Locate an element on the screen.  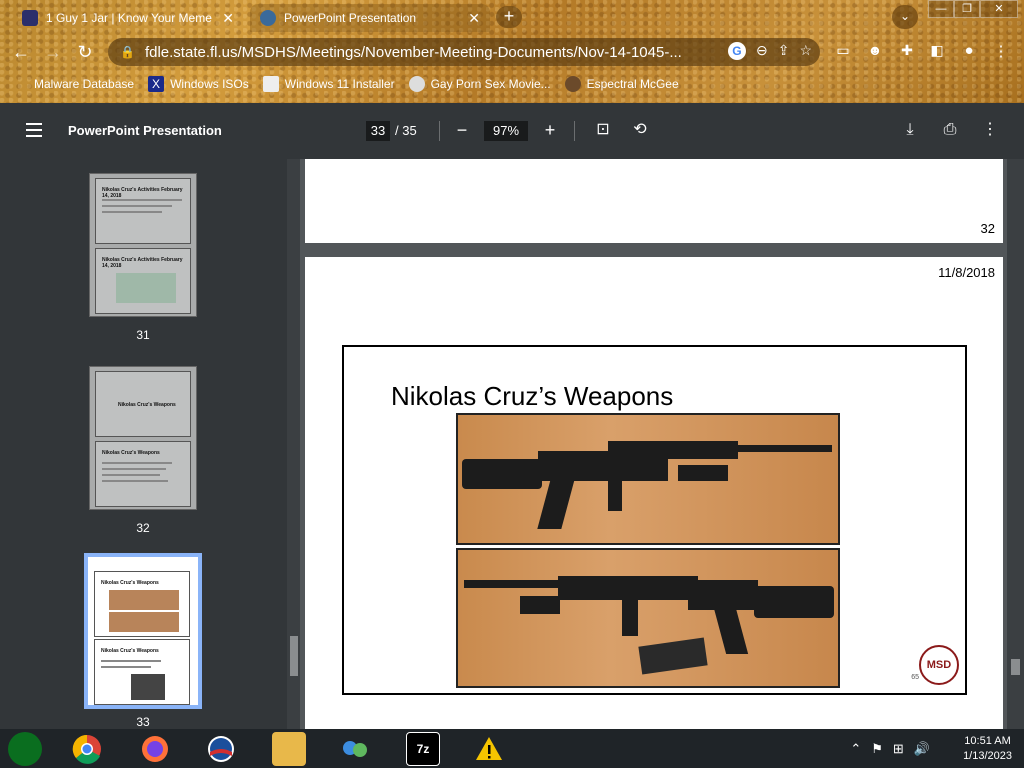
avatar-icon is located at coordinates (572, 84).